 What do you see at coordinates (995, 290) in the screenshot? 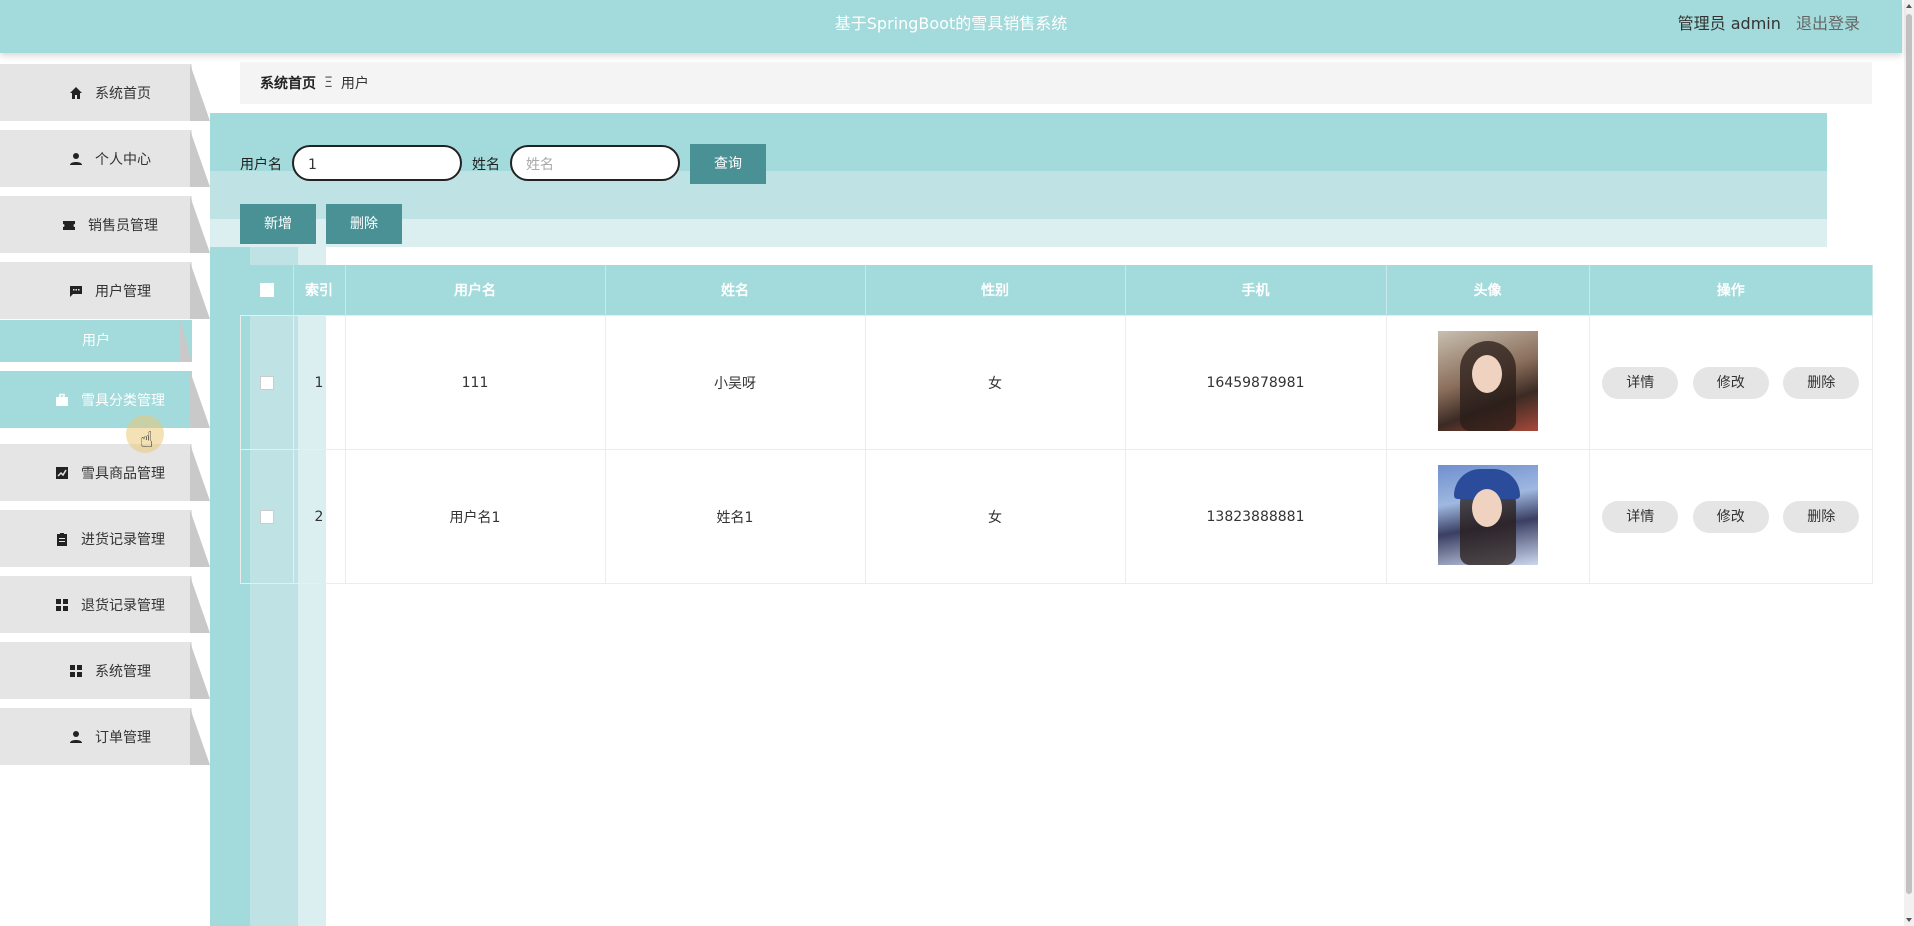
I see `column-header: 性别` at bounding box center [995, 290].